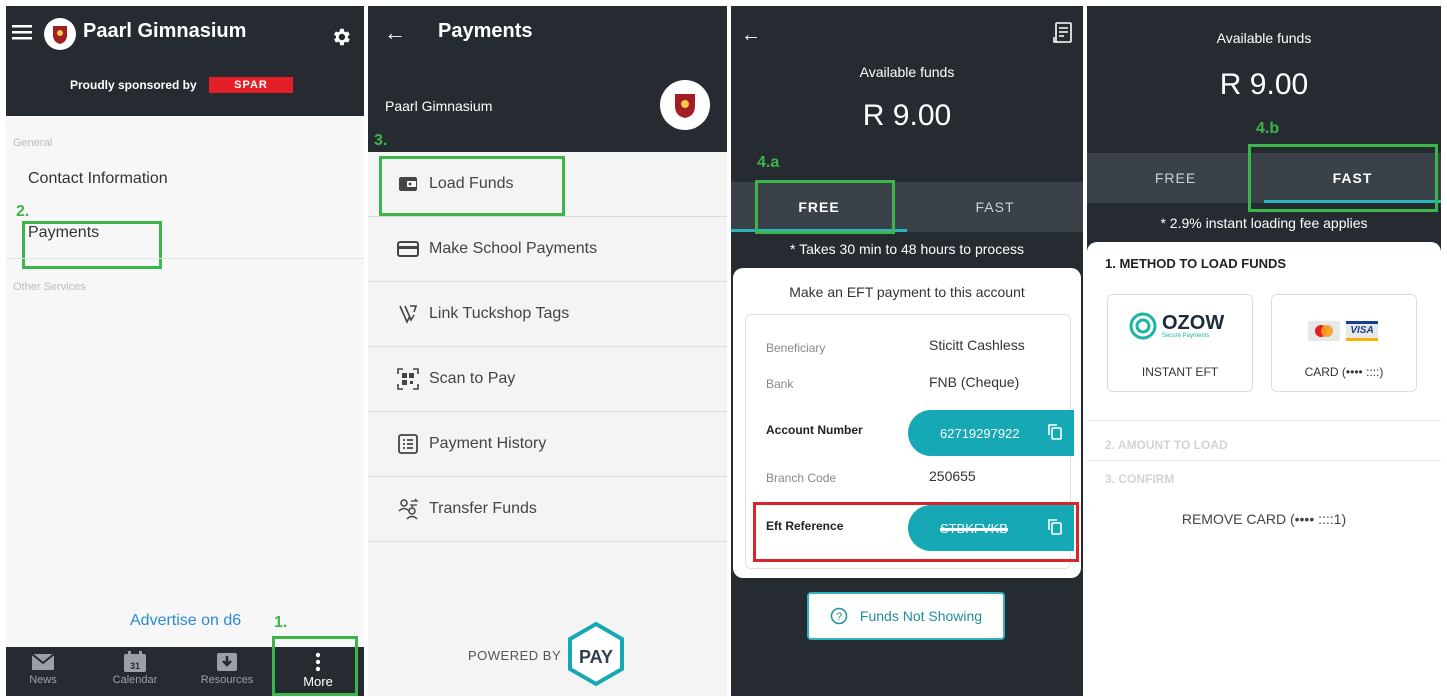 The image size is (1447, 697). I want to click on menu-payment-history: Payment History, so click(547, 444).